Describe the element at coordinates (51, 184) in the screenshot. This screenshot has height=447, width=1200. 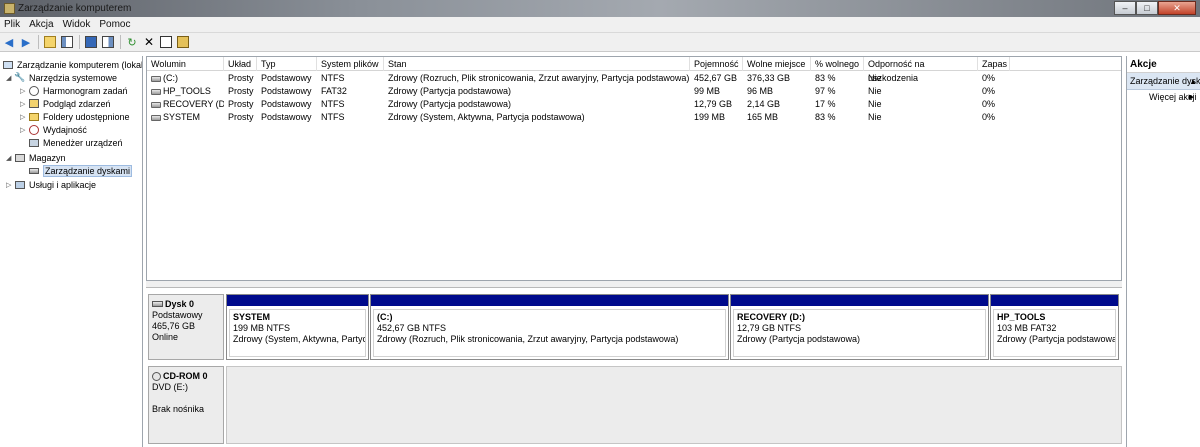
I see `tree-item-services-apps: ▷ Usługi i aplikacje` at that location.